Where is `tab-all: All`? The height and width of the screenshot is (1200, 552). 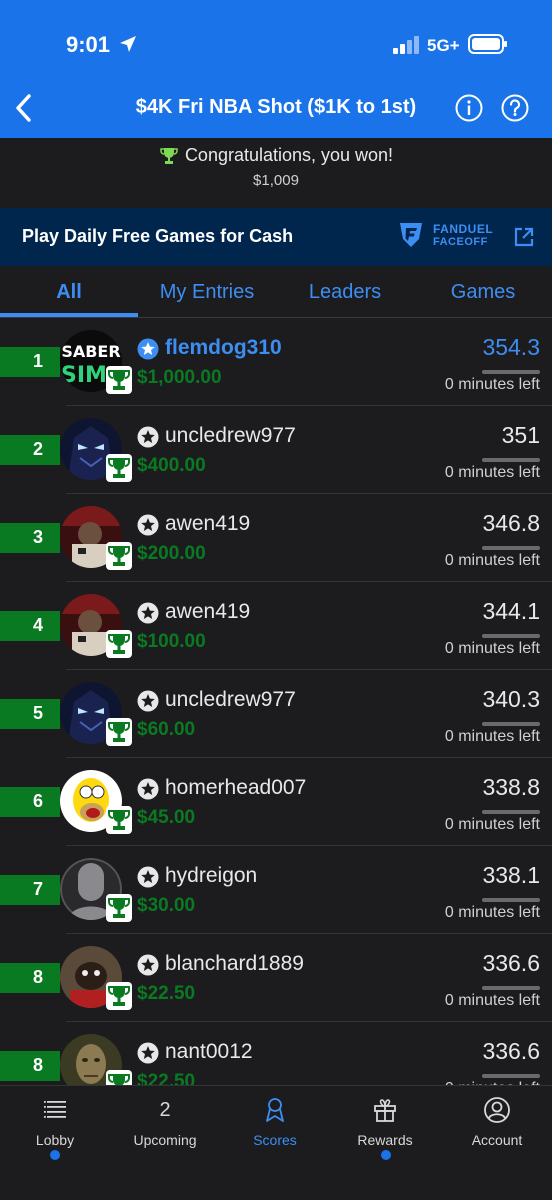
tab-all: All is located at coordinates (69, 292).